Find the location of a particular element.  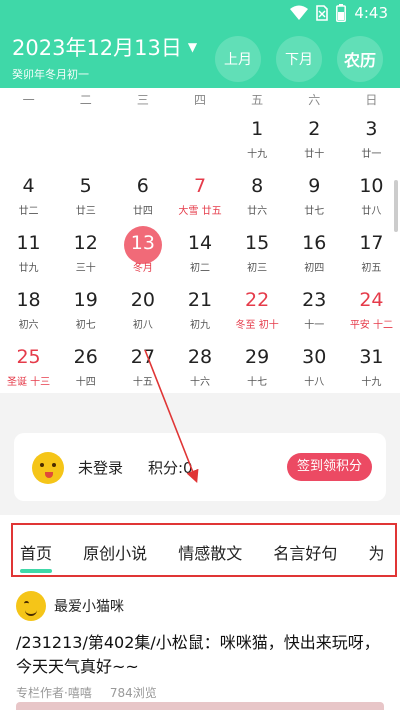

calendar-day: 8 廿六 is located at coordinates (257, 195).